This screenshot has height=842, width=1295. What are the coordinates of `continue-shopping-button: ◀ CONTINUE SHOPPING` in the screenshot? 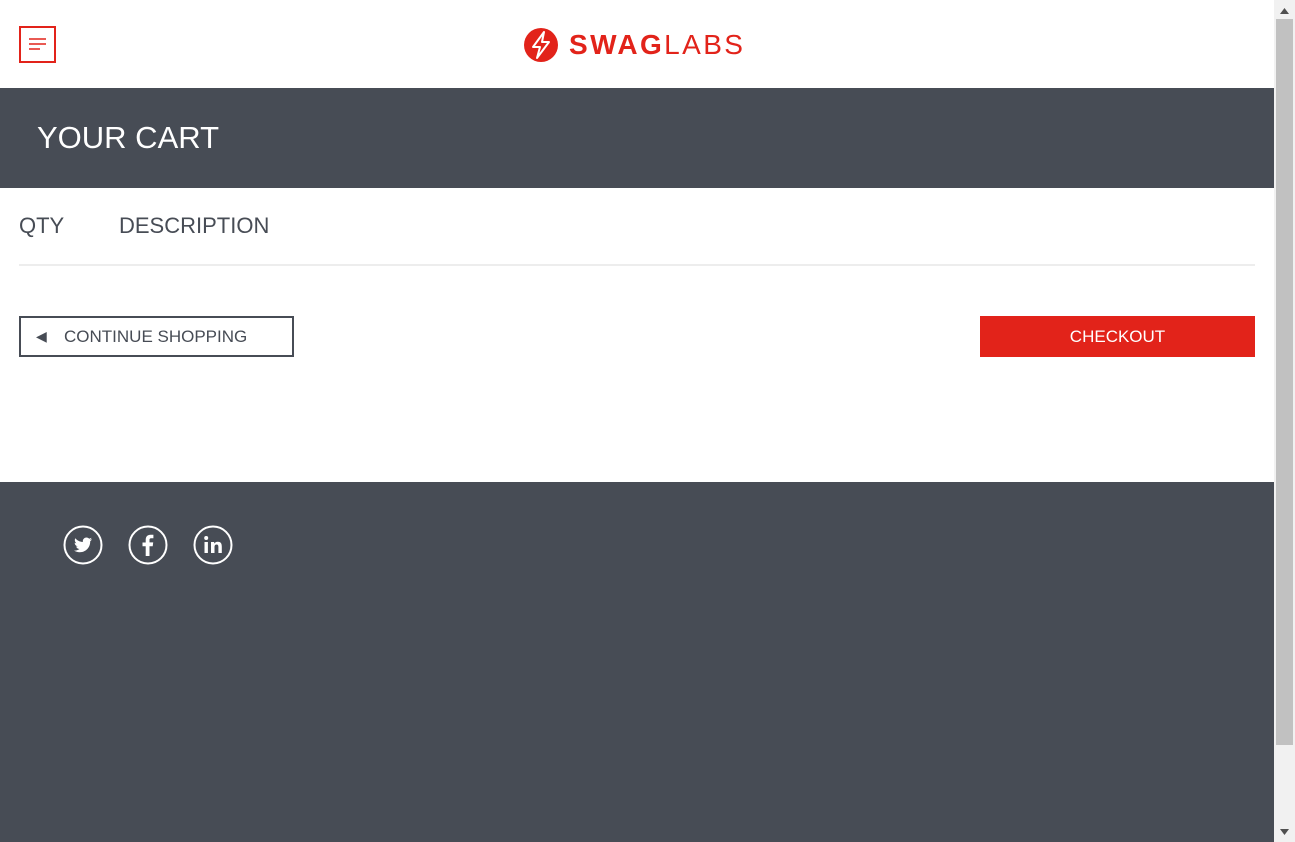 It's located at (156, 336).